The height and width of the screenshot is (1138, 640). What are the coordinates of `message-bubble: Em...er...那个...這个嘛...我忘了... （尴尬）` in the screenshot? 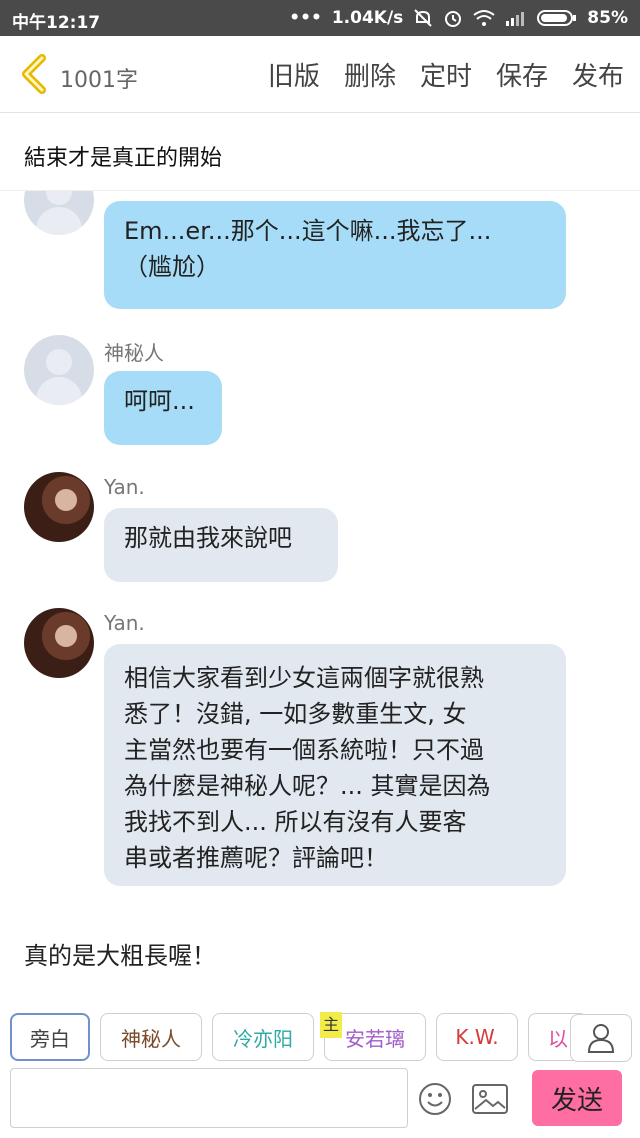 It's located at (335, 255).